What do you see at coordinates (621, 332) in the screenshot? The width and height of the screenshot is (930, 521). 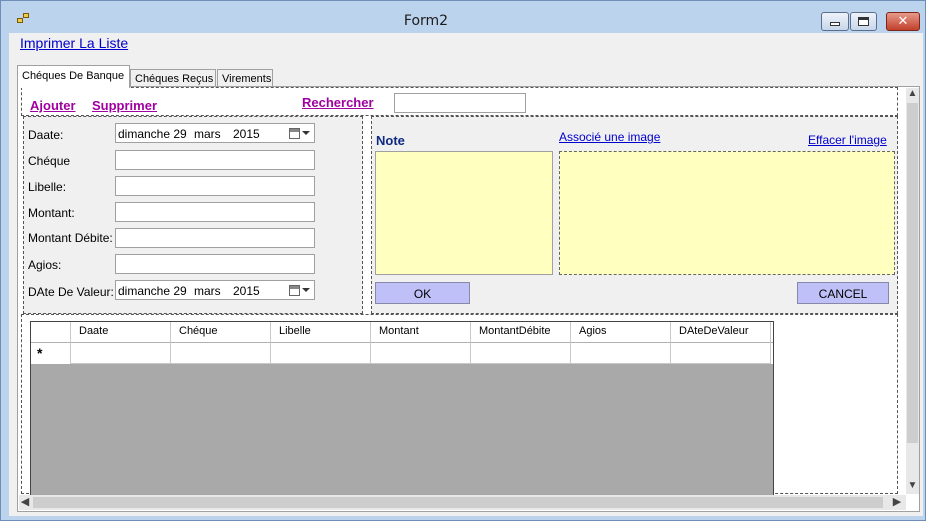 I see `col-header-agios: Agios` at bounding box center [621, 332].